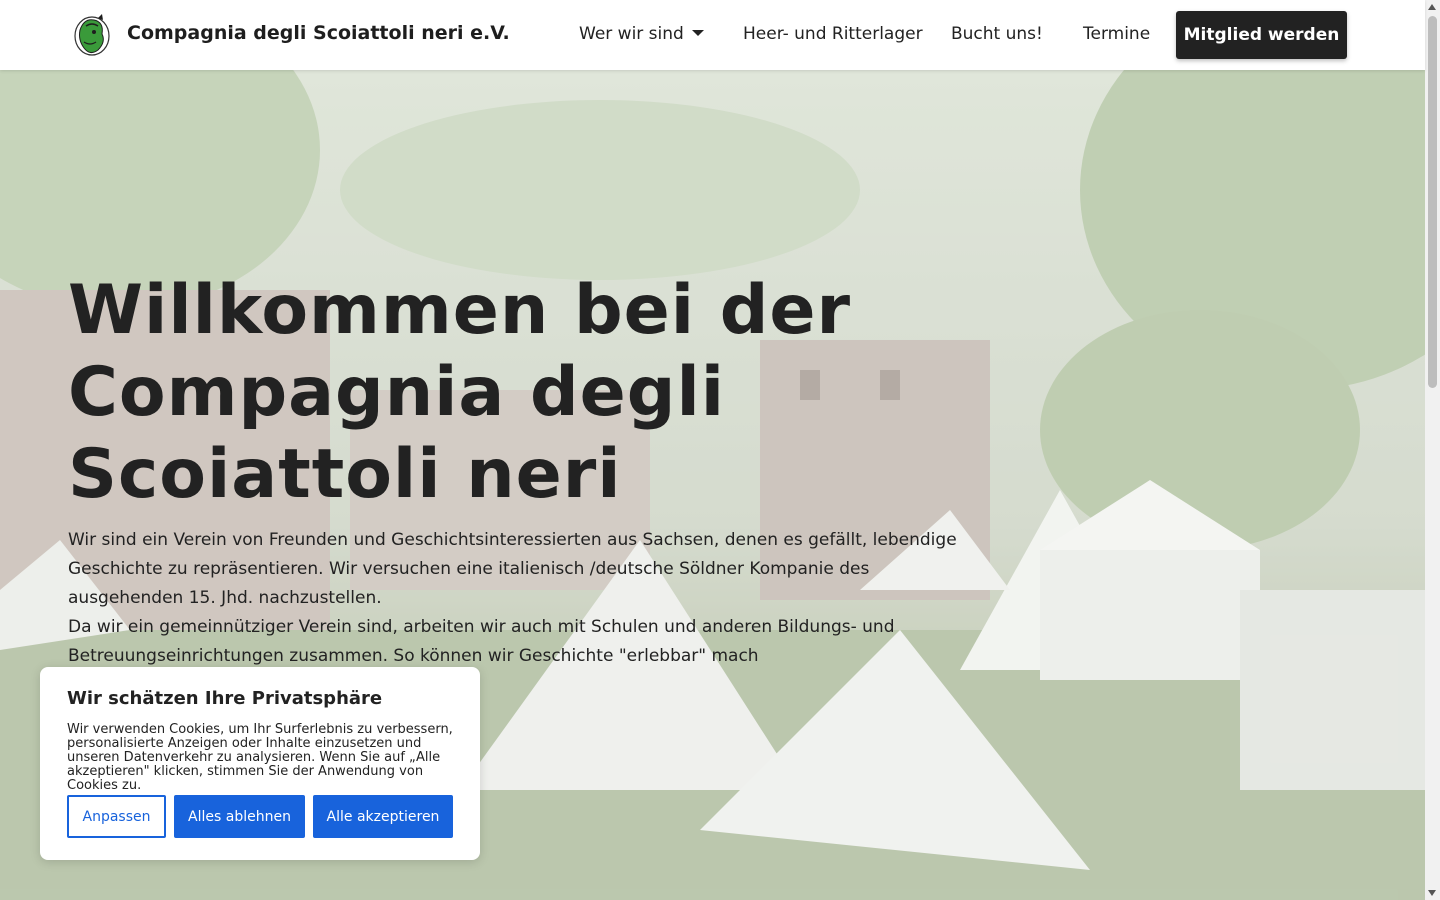  Describe the element at coordinates (833, 34) in the screenshot. I see `nav-item-heer-und-ritterlager: Heer- und Ritterlager` at that location.